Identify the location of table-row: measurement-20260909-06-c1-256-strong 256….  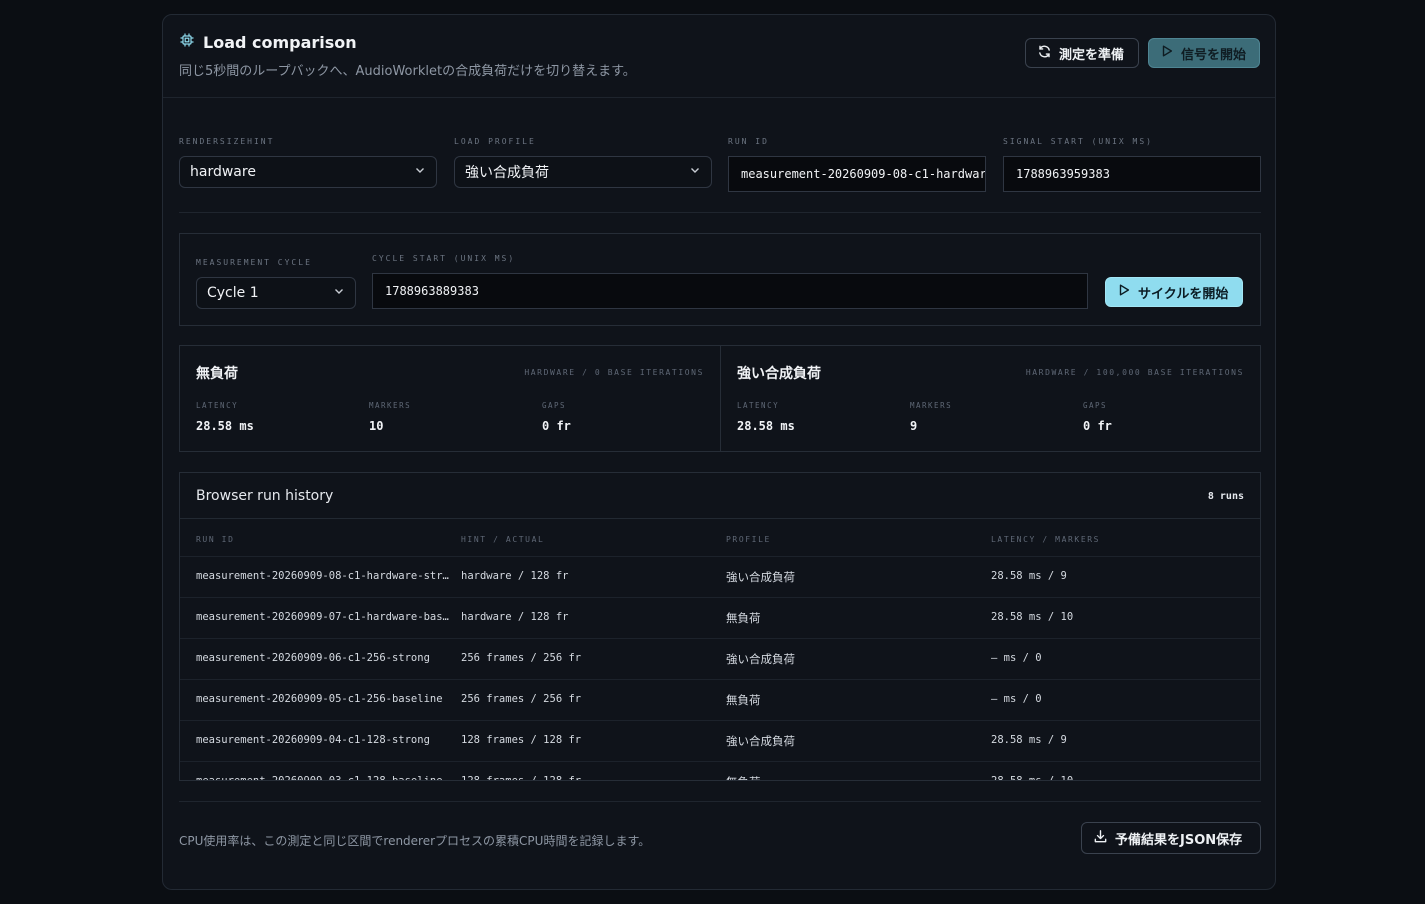
(720, 659).